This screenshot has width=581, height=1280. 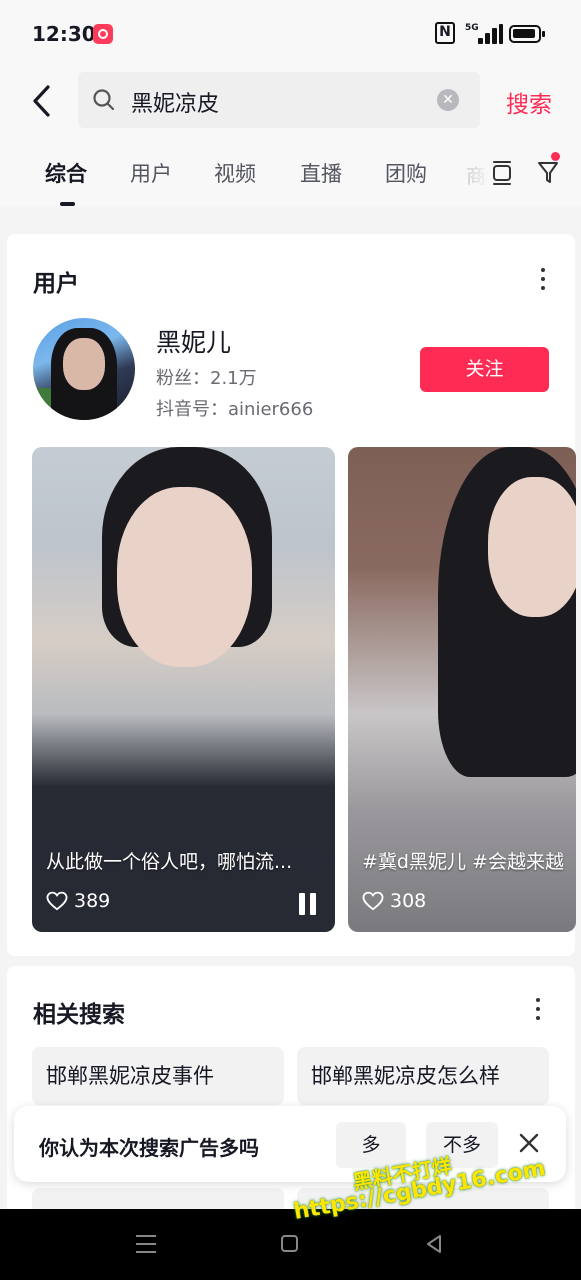 What do you see at coordinates (103, 34) in the screenshot?
I see `app-notification-icon` at bounding box center [103, 34].